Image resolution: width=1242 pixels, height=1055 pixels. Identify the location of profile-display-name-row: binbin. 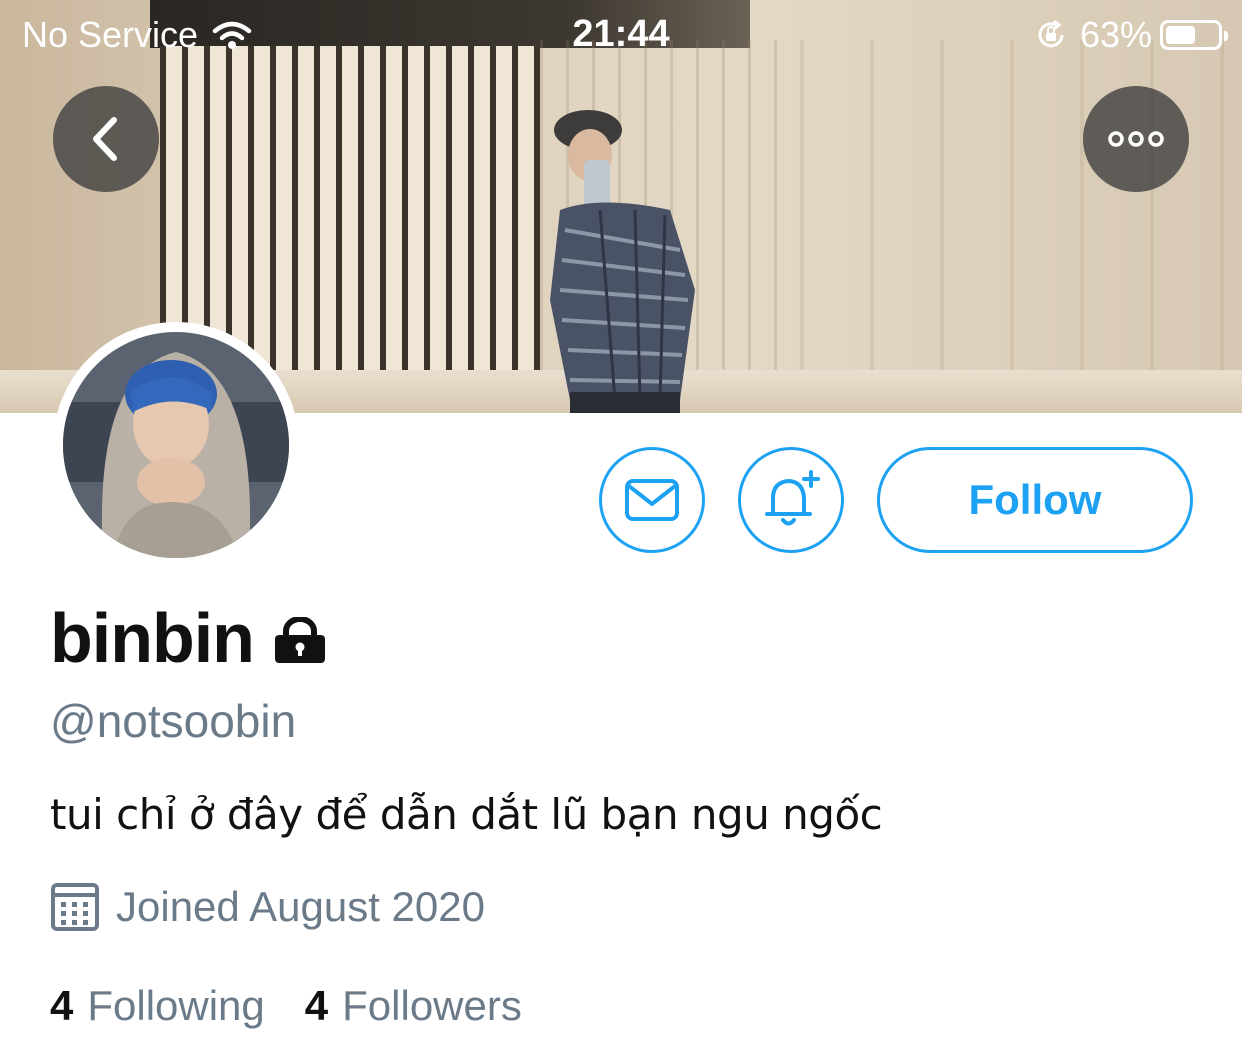
(189, 638).